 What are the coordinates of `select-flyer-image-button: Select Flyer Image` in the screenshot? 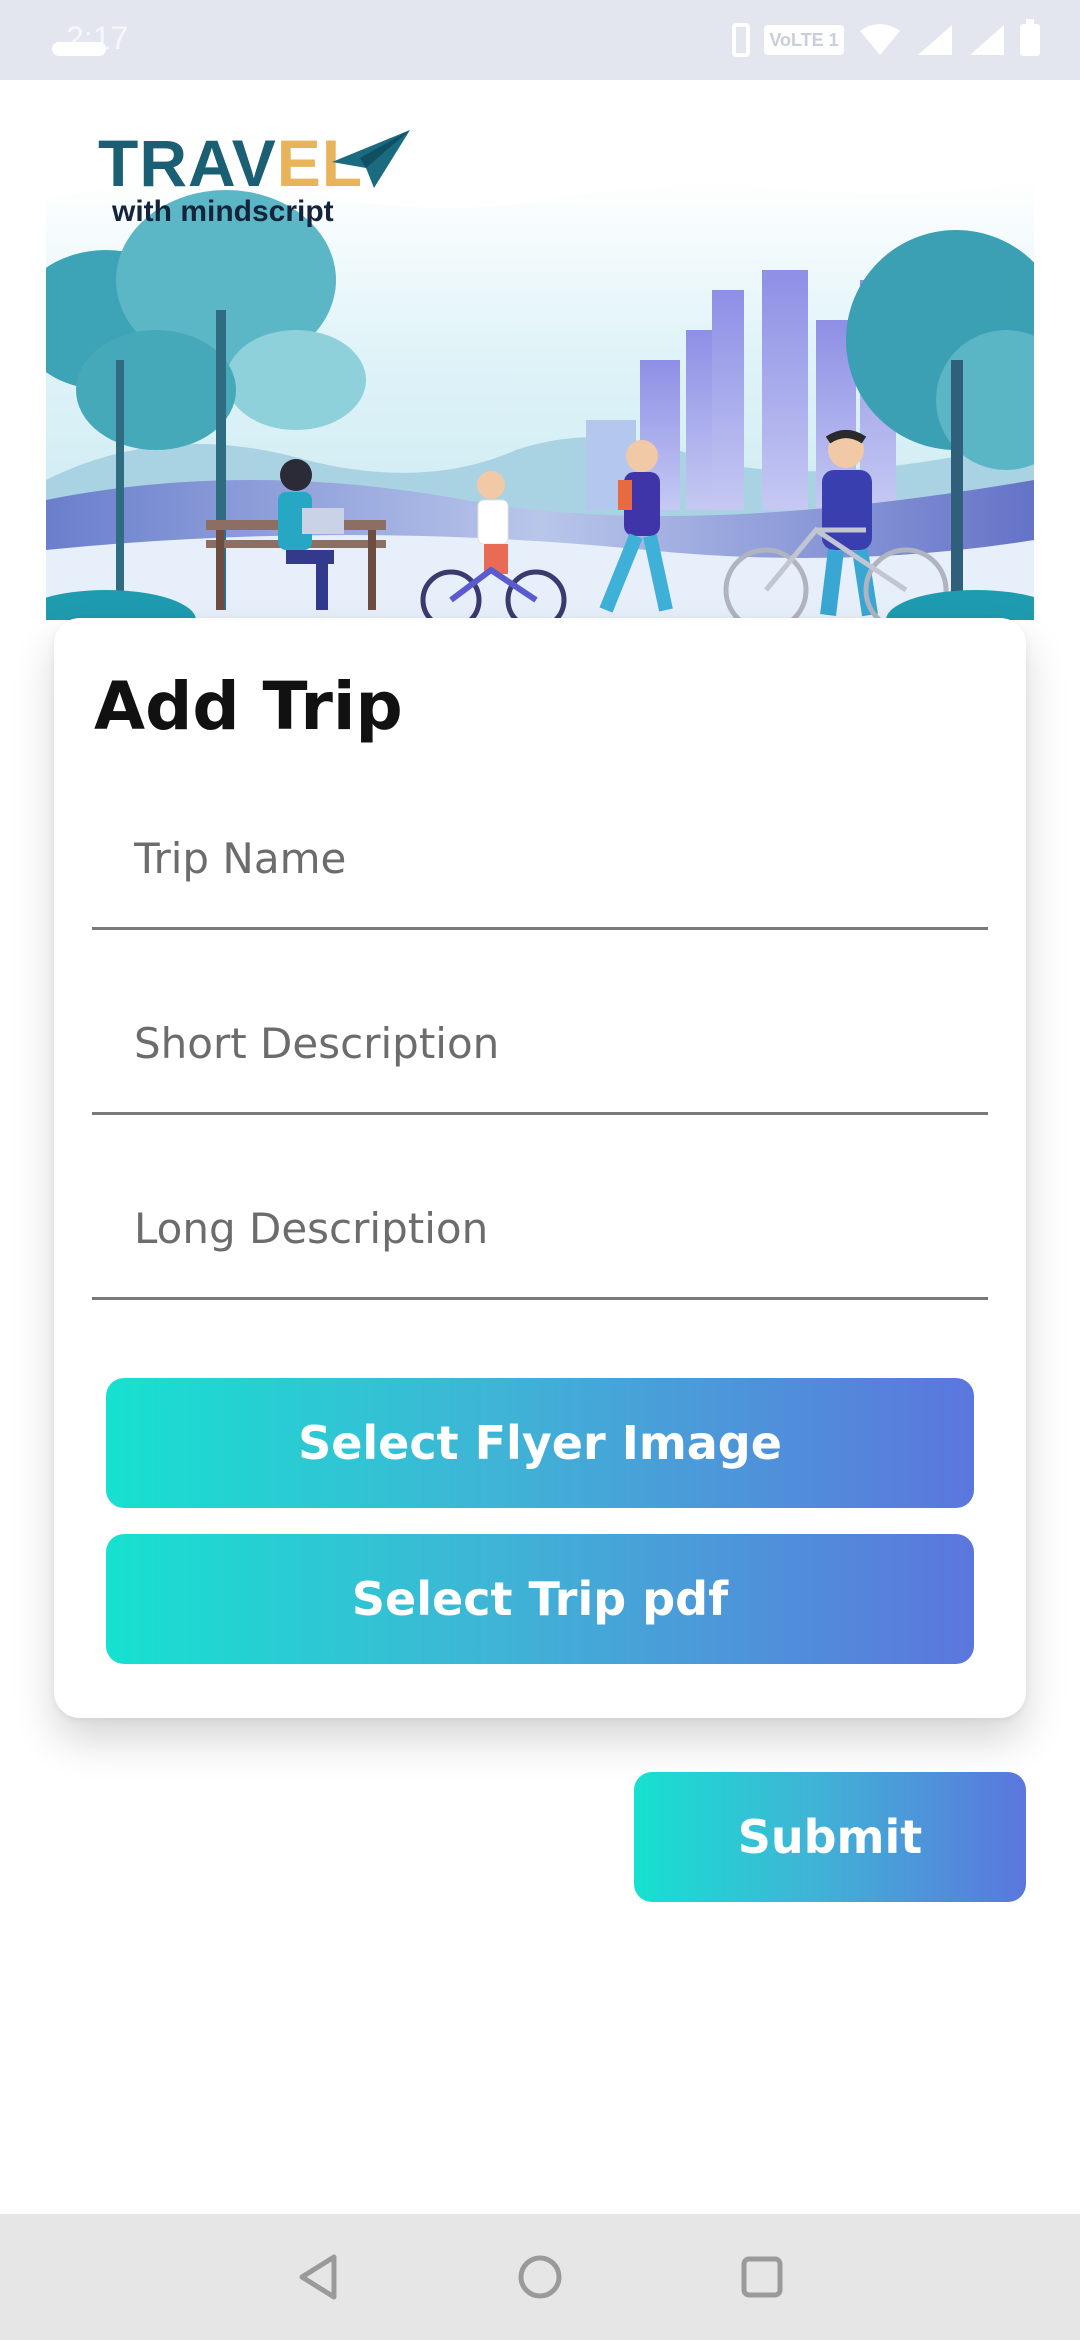 It's located at (540, 1443).